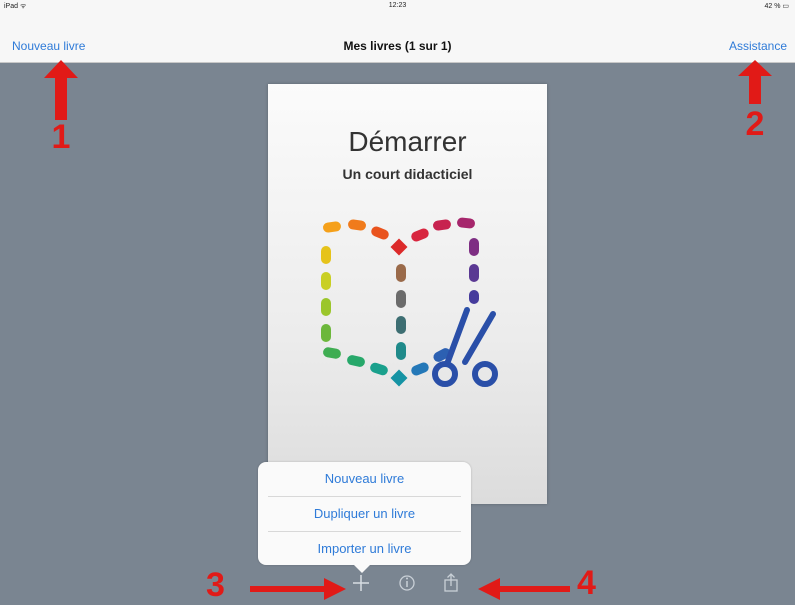 This screenshot has width=795, height=605. Describe the element at coordinates (61, 137) in the screenshot. I see `annotation-label-1: 1` at that location.